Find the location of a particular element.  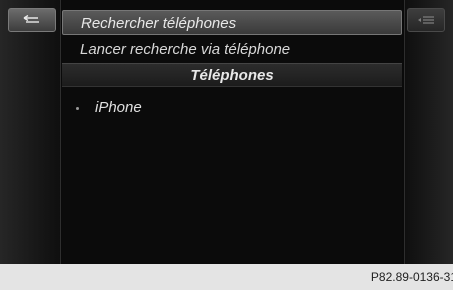

list-item-device: iPhone is located at coordinates (102, 108).